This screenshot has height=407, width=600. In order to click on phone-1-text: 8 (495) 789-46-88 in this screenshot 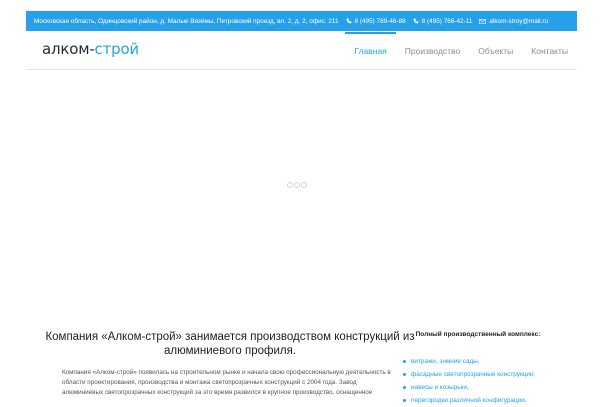, I will do `click(380, 21)`.